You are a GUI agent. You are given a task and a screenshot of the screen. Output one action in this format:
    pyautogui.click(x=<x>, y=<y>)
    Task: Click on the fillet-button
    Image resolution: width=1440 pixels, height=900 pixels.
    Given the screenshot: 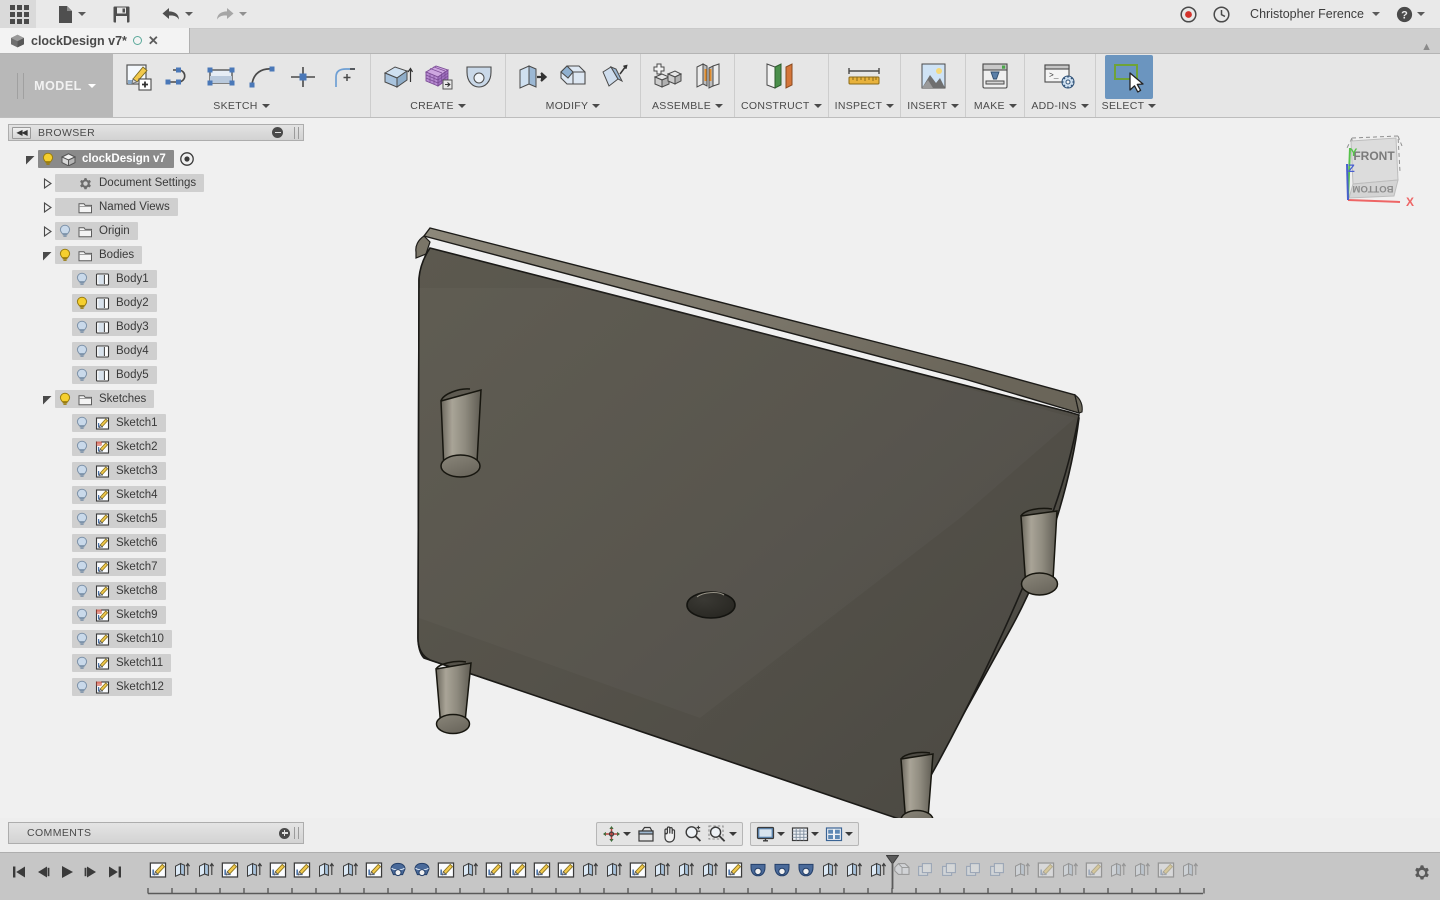 What is the action you would take?
    pyautogui.click(x=344, y=77)
    